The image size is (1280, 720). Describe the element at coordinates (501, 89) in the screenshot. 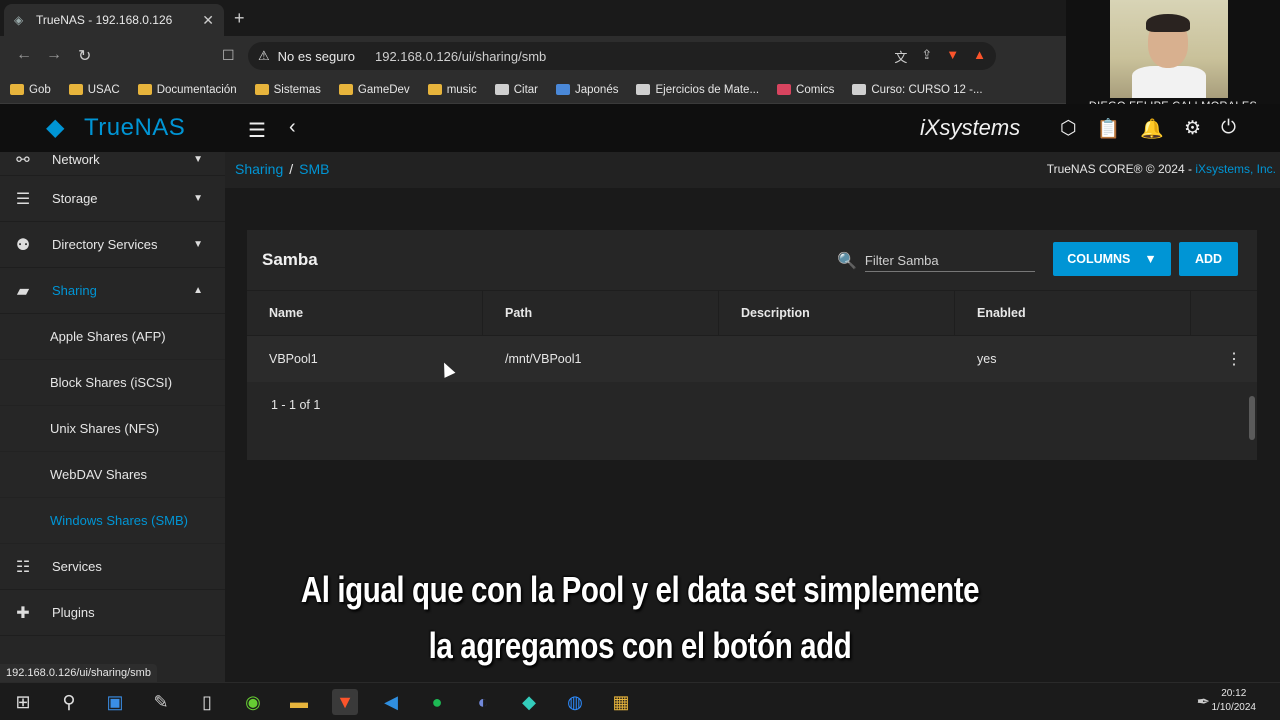

I see `page-icon` at that location.